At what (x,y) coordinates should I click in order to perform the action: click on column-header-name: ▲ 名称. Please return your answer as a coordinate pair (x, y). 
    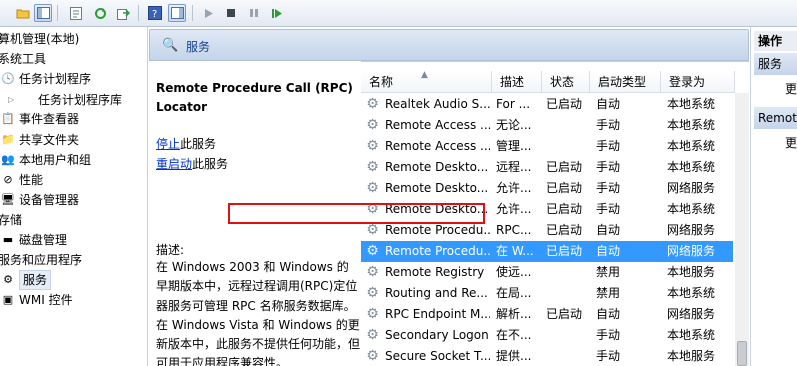
    Looking at the image, I should click on (426, 81).